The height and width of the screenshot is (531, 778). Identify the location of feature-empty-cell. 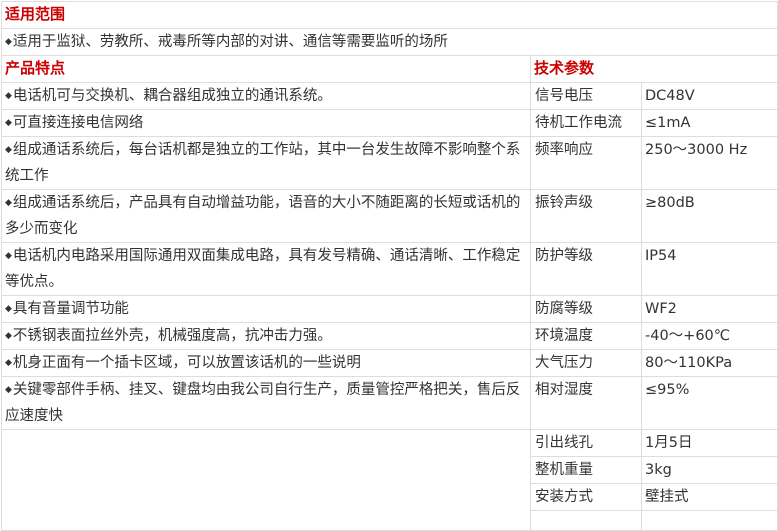
(266, 480).